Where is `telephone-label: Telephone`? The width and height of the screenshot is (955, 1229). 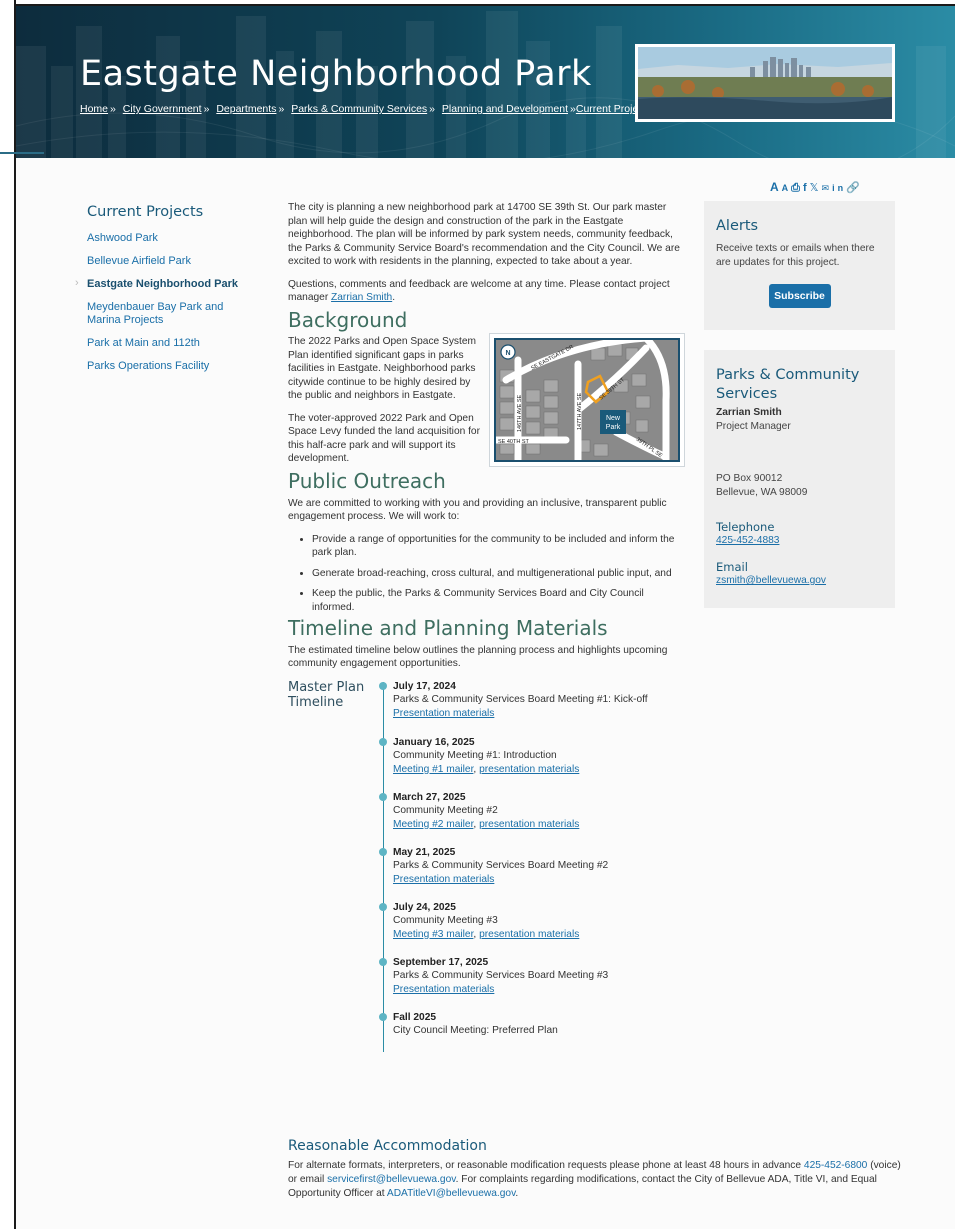
telephone-label: Telephone is located at coordinates (745, 527).